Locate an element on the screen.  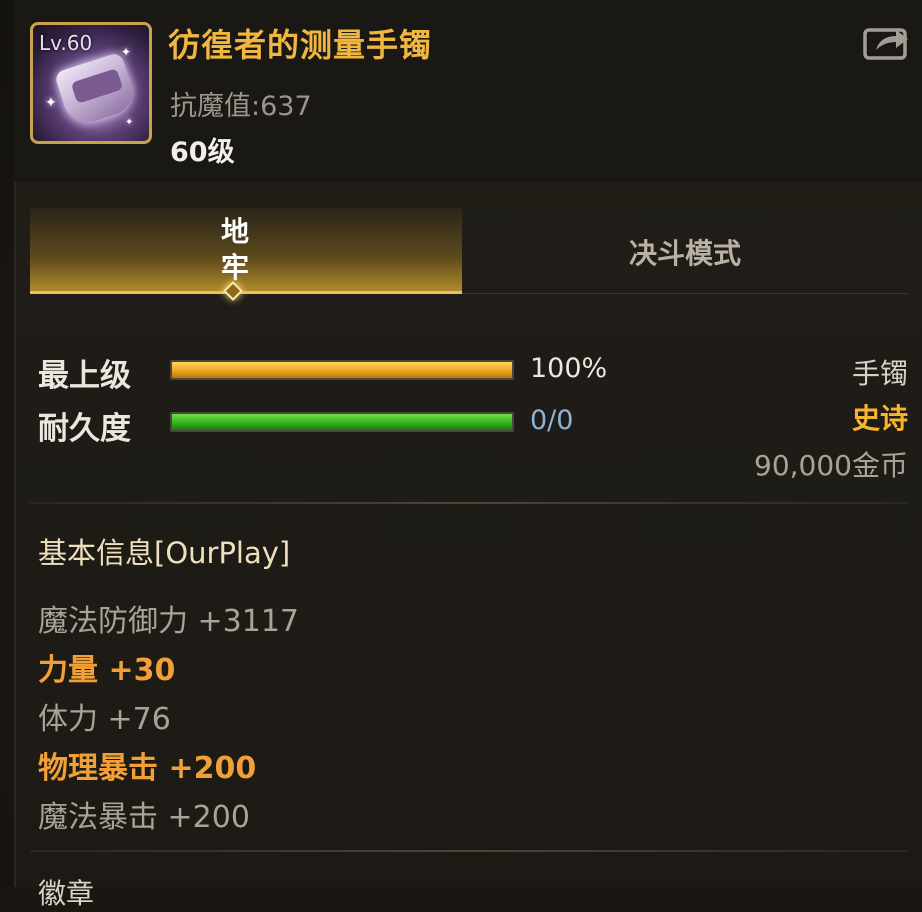
tab-dungeon: 地牢 is located at coordinates (246, 254).